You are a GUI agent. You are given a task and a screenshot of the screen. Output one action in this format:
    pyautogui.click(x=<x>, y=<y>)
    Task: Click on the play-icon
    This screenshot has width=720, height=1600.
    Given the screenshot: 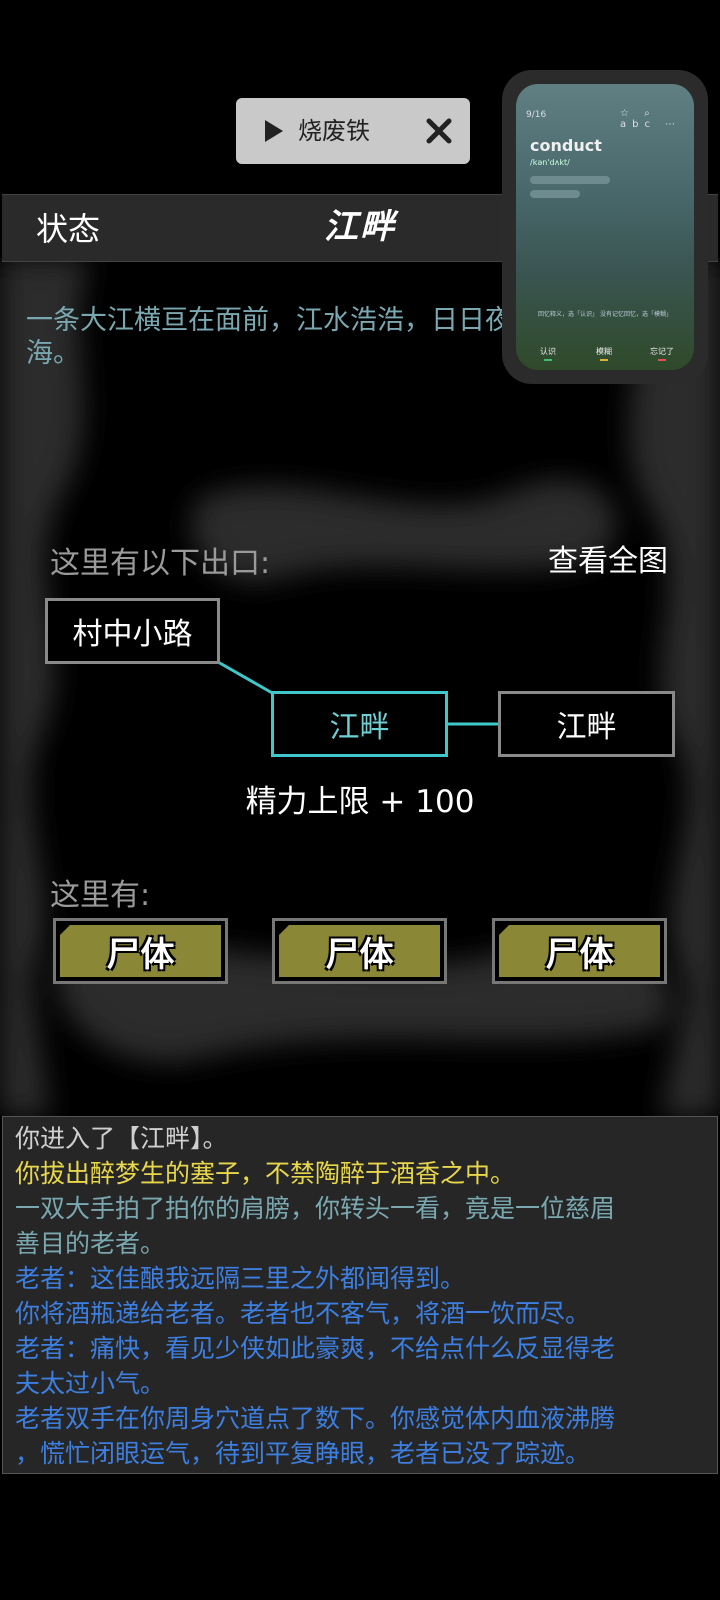 What is the action you would take?
    pyautogui.click(x=273, y=131)
    